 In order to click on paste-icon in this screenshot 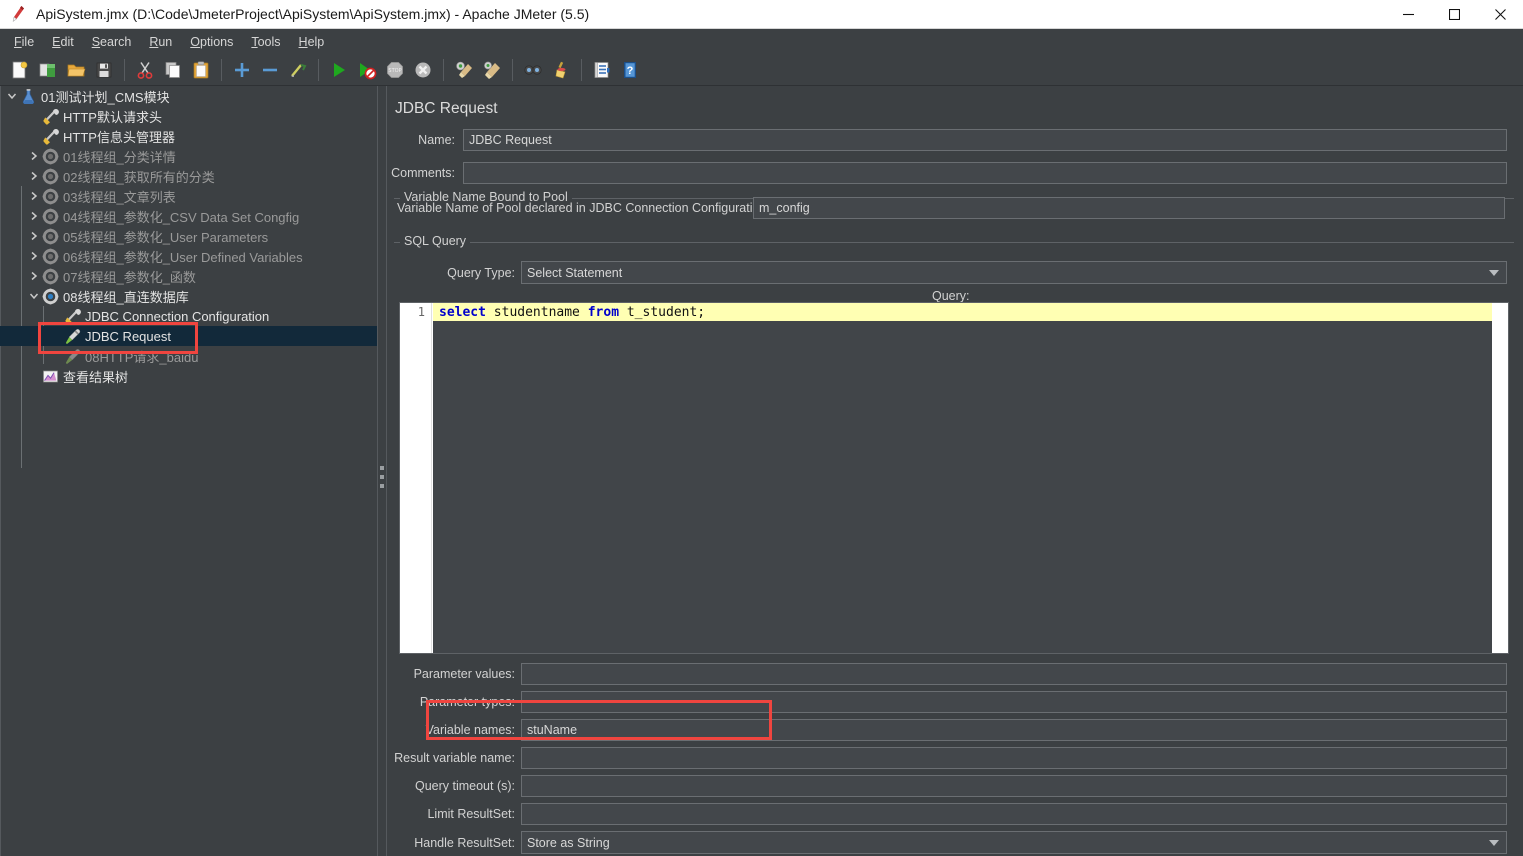, I will do `click(200, 70)`.